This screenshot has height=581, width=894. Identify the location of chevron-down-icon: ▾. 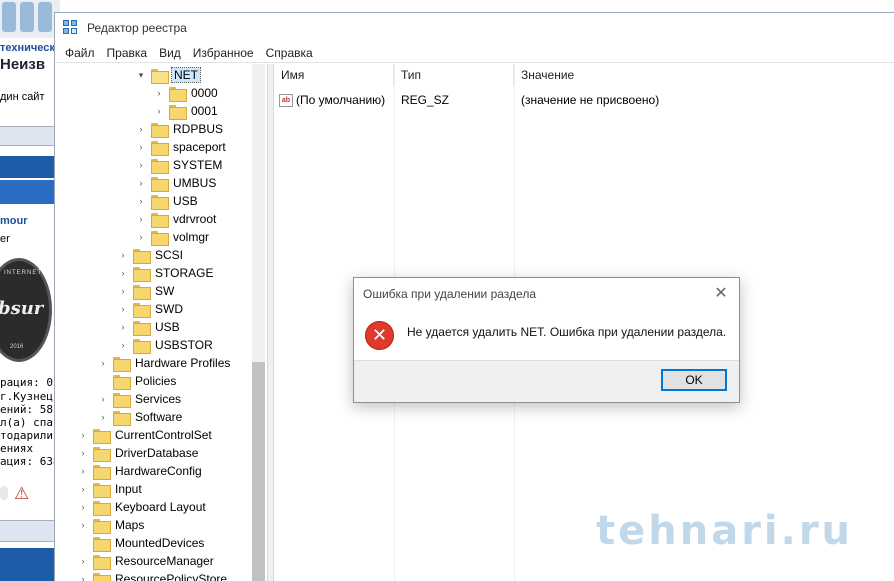
(141, 75).